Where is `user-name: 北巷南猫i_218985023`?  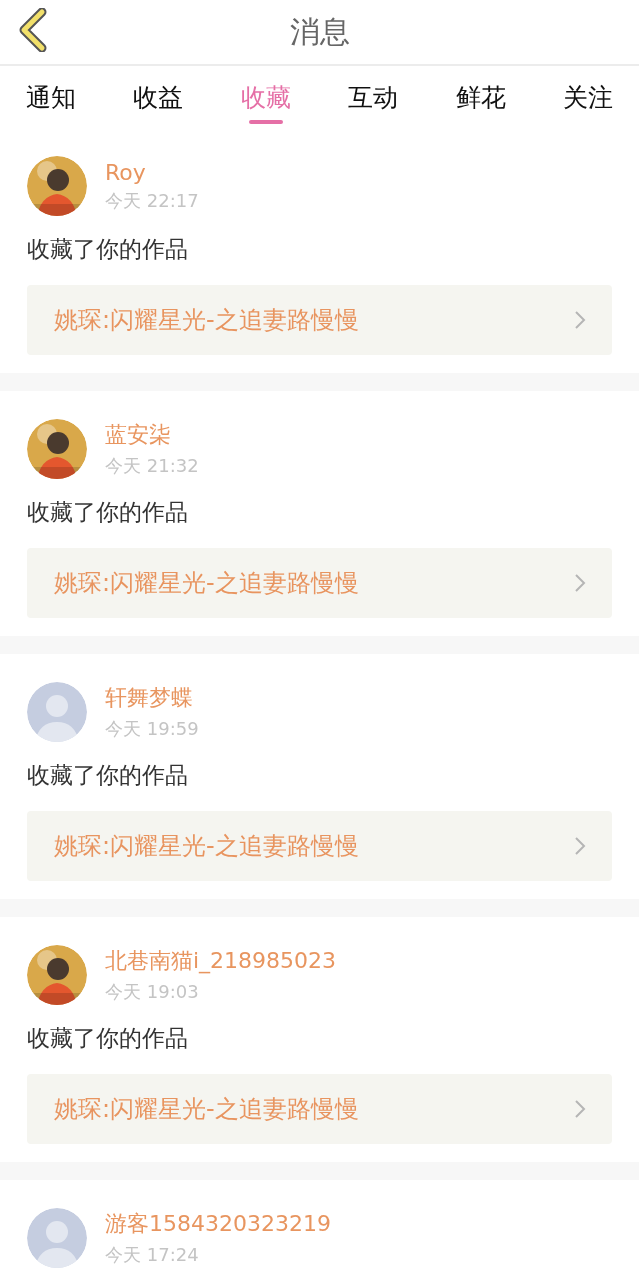
user-name: 北巷南猫i_218985023 is located at coordinates (221, 961).